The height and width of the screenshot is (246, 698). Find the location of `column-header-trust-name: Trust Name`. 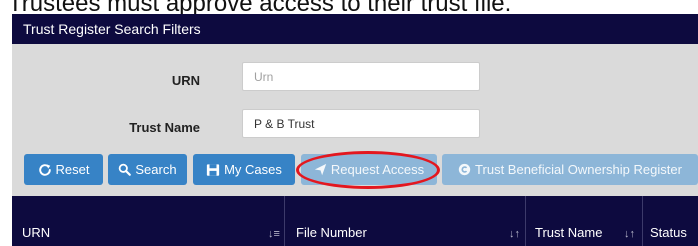

column-header-trust-name: Trust Name is located at coordinates (580, 221).